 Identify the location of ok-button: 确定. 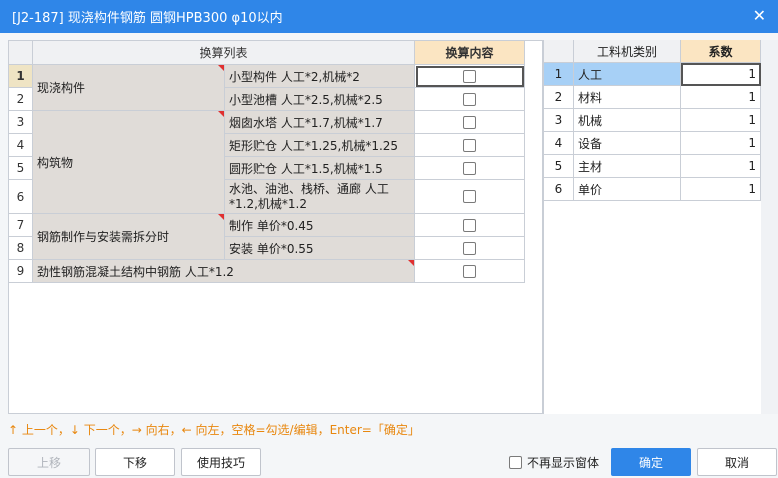
(651, 462).